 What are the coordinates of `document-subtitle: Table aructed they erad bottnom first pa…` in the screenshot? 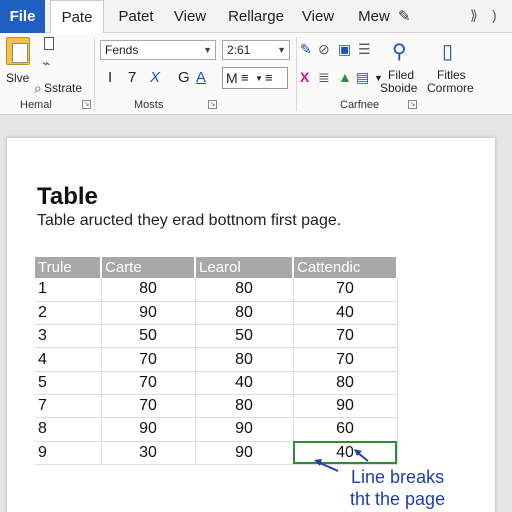 It's located at (189, 220).